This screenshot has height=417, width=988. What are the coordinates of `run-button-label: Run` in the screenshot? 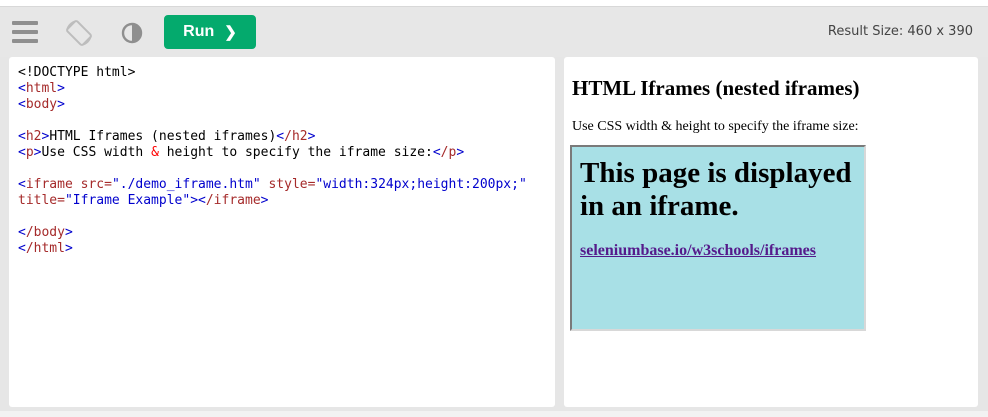 It's located at (199, 31).